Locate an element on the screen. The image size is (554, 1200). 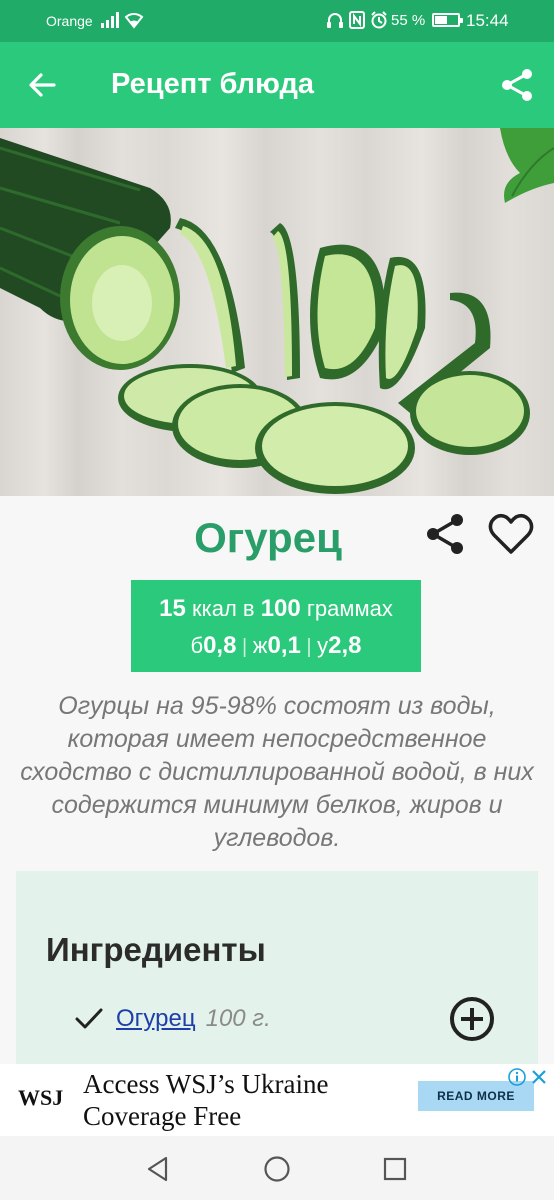
amount-label: граммах is located at coordinates (346, 608).